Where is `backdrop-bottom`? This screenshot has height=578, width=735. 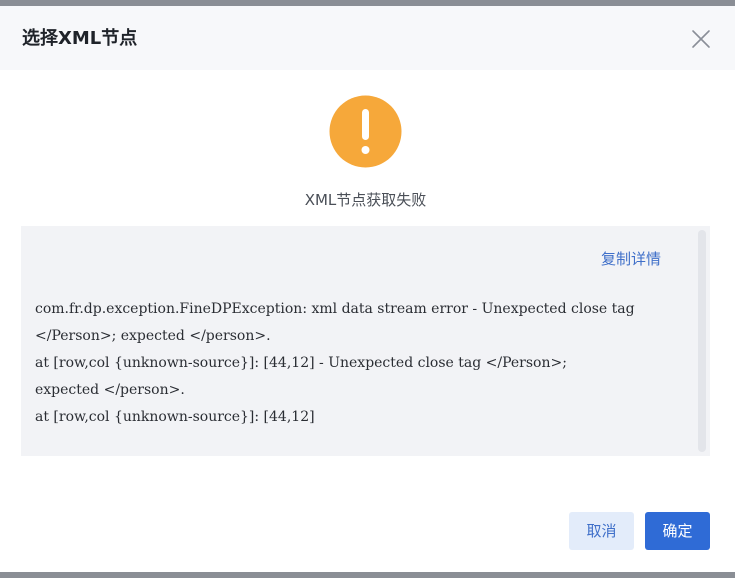
backdrop-bottom is located at coordinates (367, 575).